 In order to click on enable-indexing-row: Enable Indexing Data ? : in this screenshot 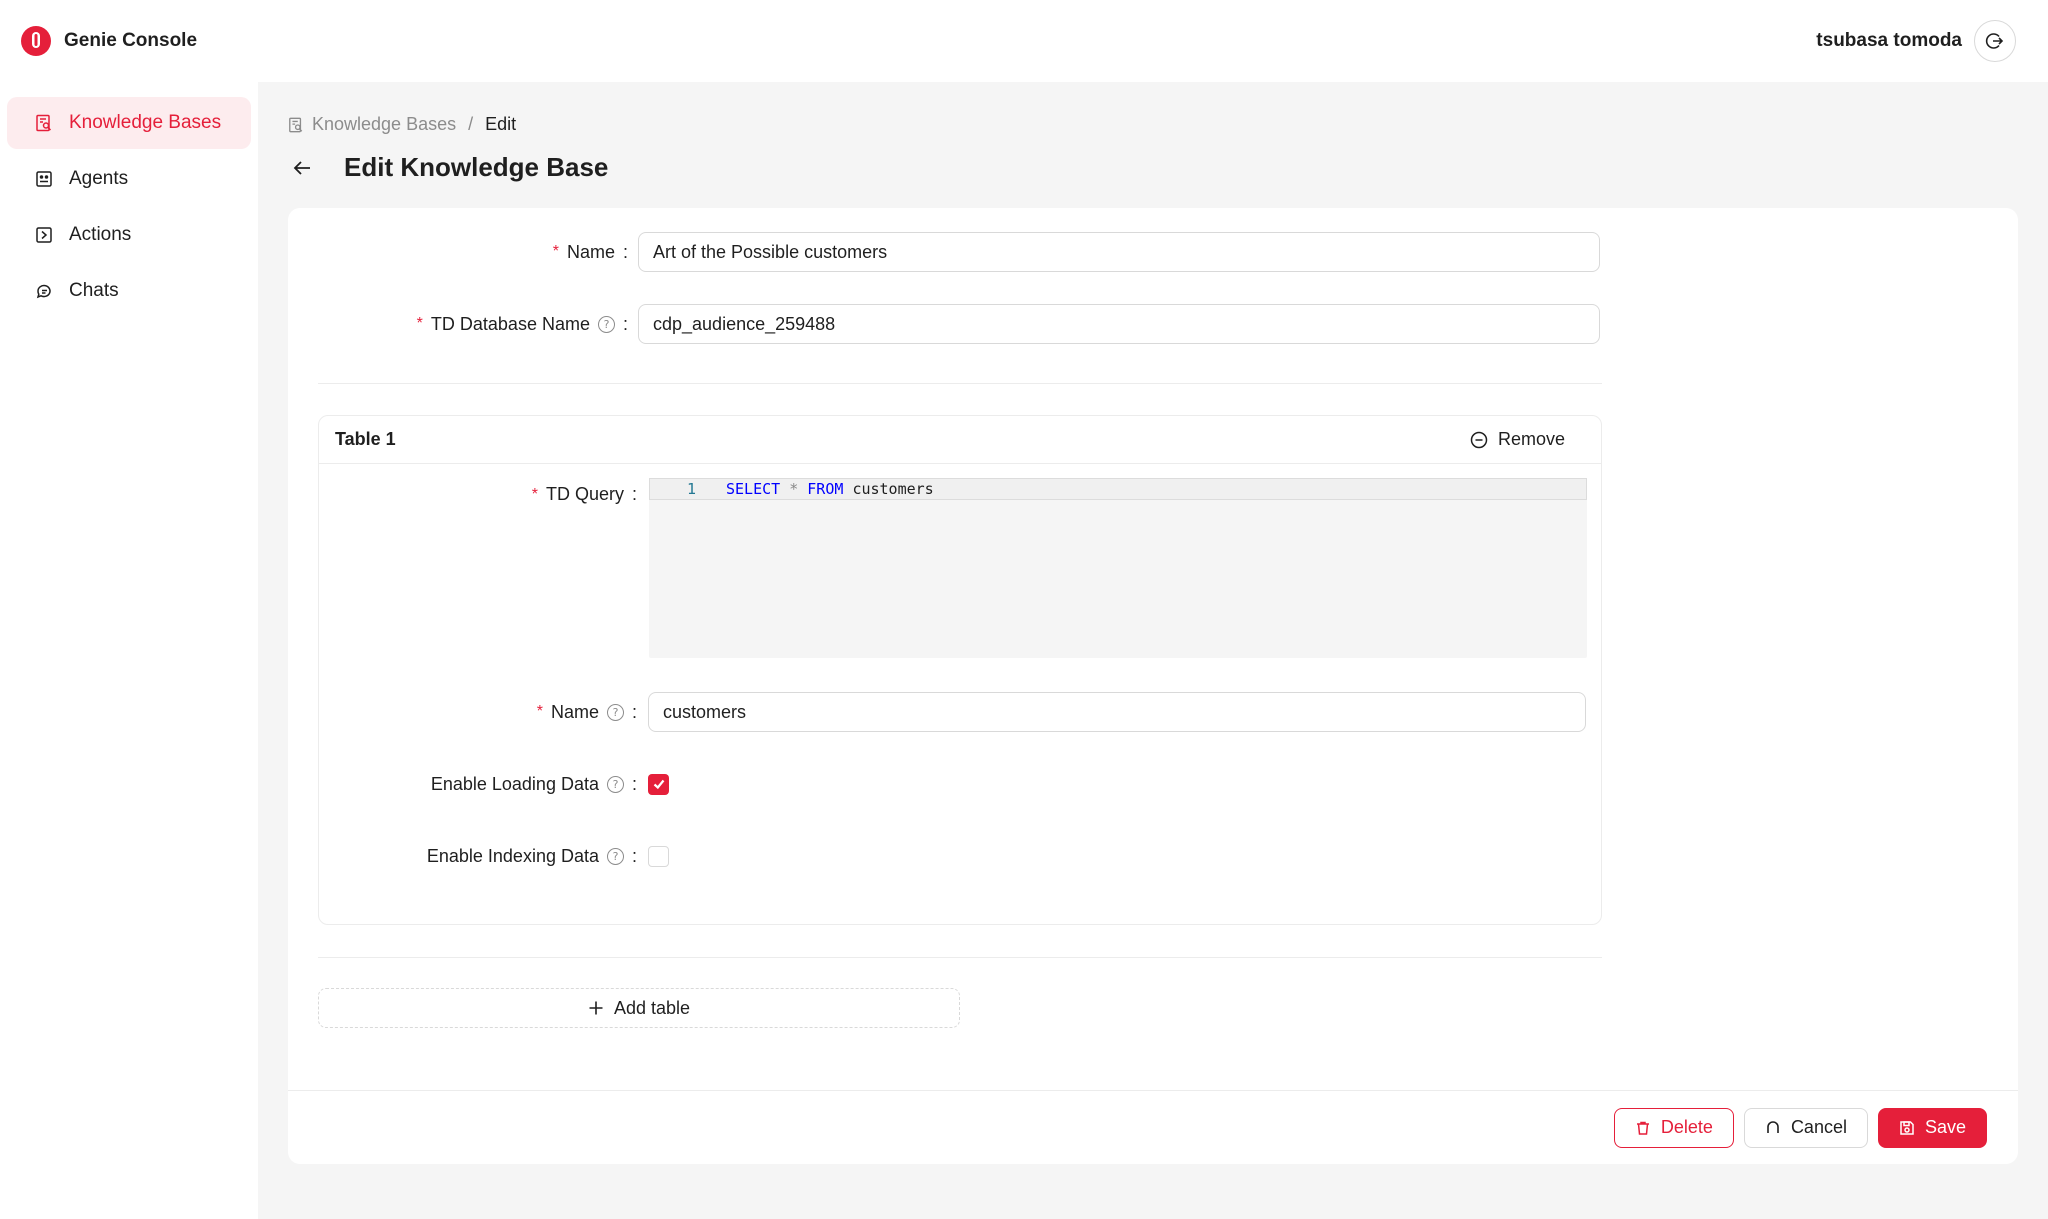, I will do `click(494, 856)`.